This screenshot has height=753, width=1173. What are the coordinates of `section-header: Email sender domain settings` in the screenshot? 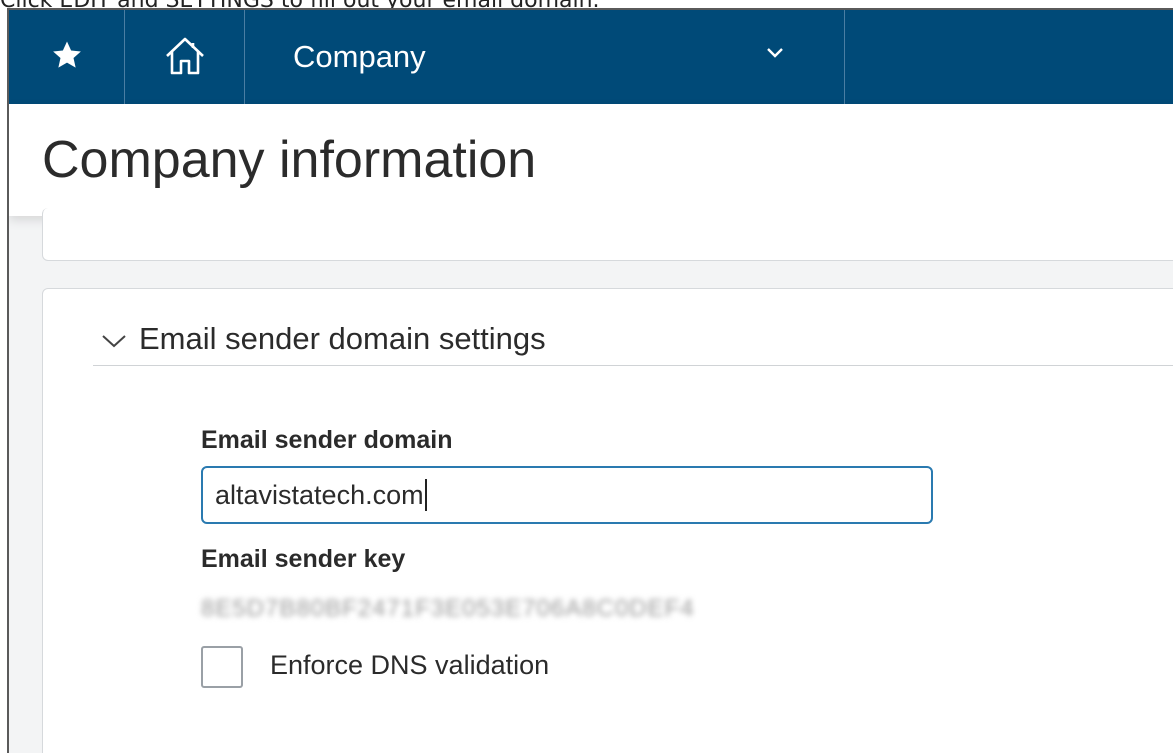 It's located at (633, 342).